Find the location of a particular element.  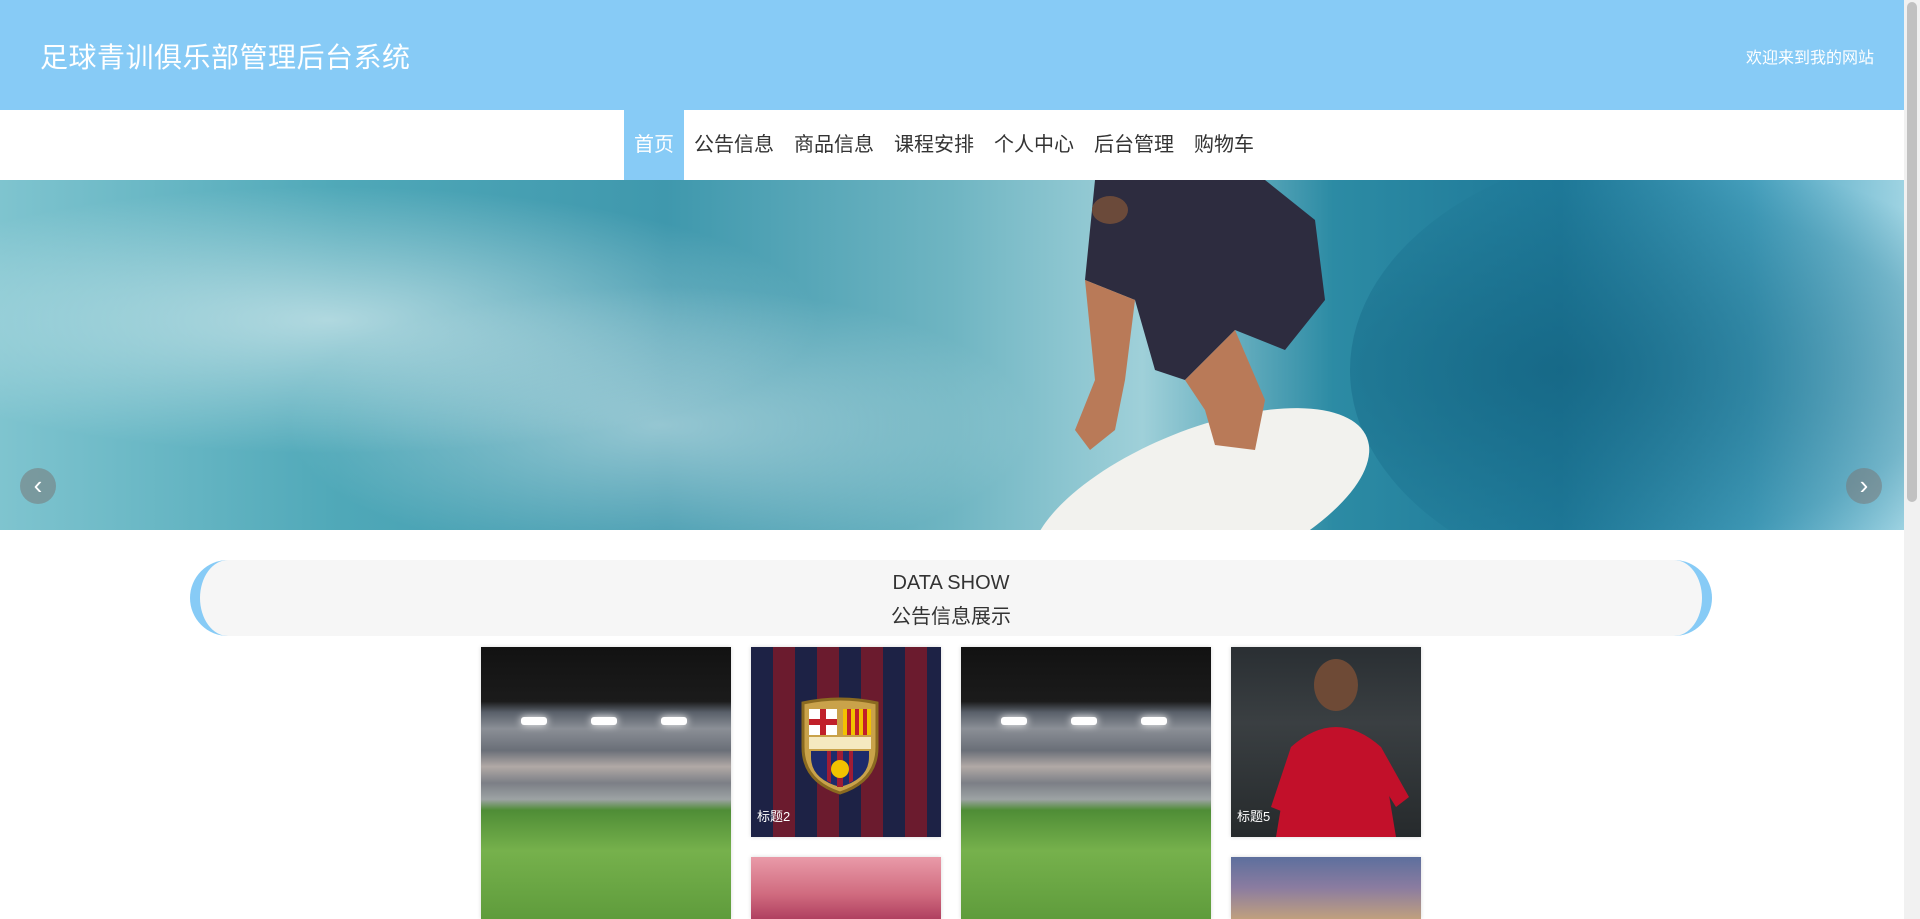

page-scrollbar is located at coordinates (1912, 459).